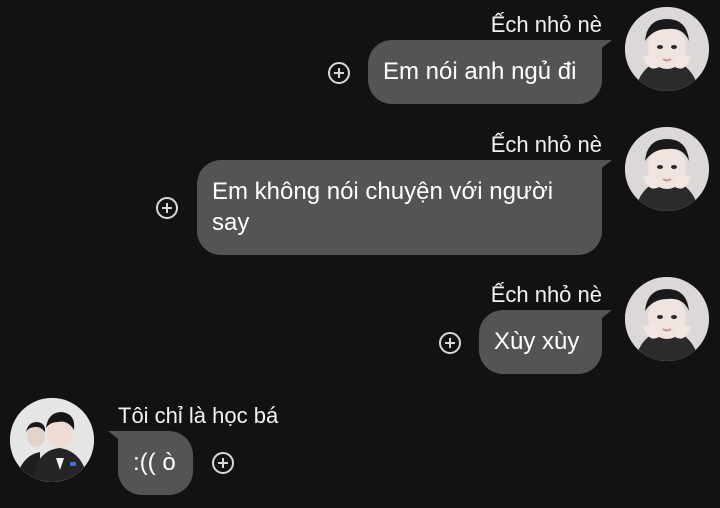 Image resolution: width=720 pixels, height=508 pixels. Describe the element at coordinates (383, 207) in the screenshot. I see `message-text: Em không nói chuyện với người say` at that location.